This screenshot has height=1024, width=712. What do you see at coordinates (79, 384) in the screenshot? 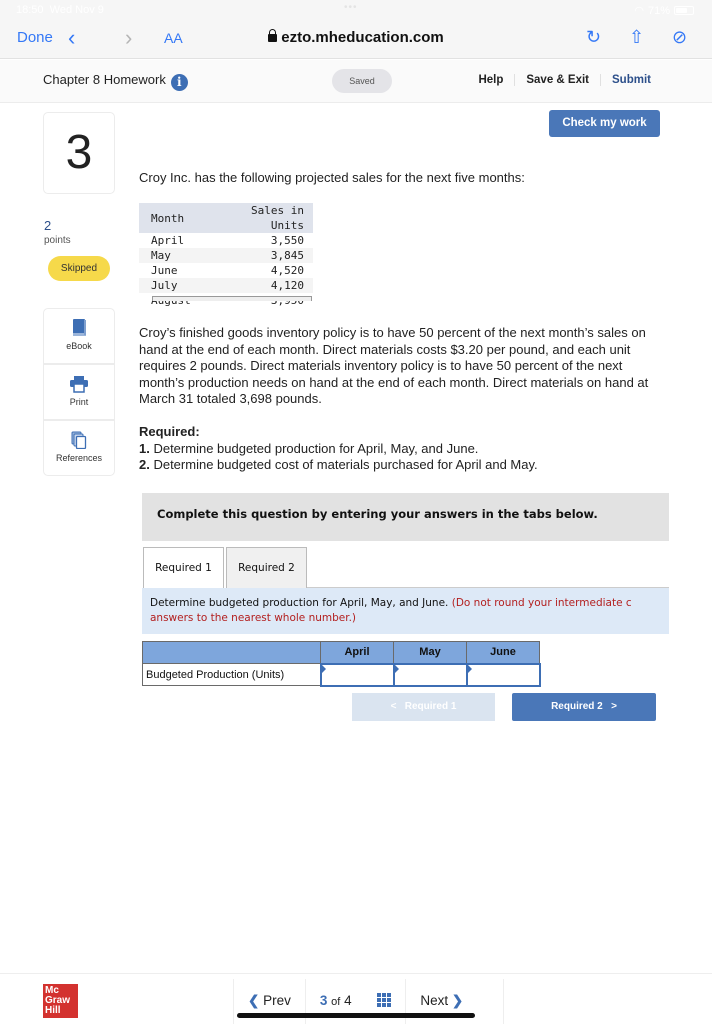
I see `printer-icon` at bounding box center [79, 384].